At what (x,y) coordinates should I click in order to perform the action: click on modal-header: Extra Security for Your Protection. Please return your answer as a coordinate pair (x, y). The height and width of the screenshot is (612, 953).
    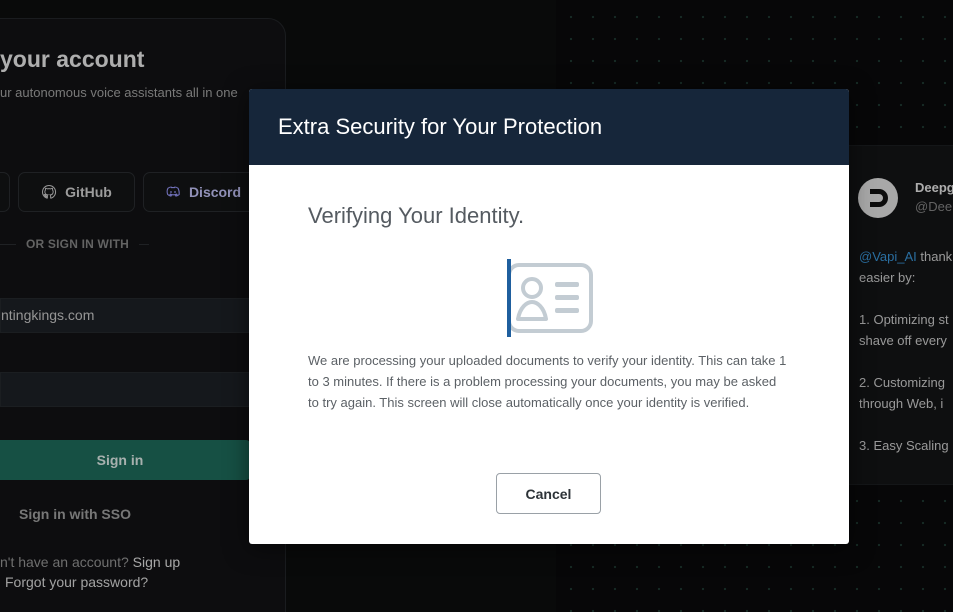
    Looking at the image, I should click on (549, 127).